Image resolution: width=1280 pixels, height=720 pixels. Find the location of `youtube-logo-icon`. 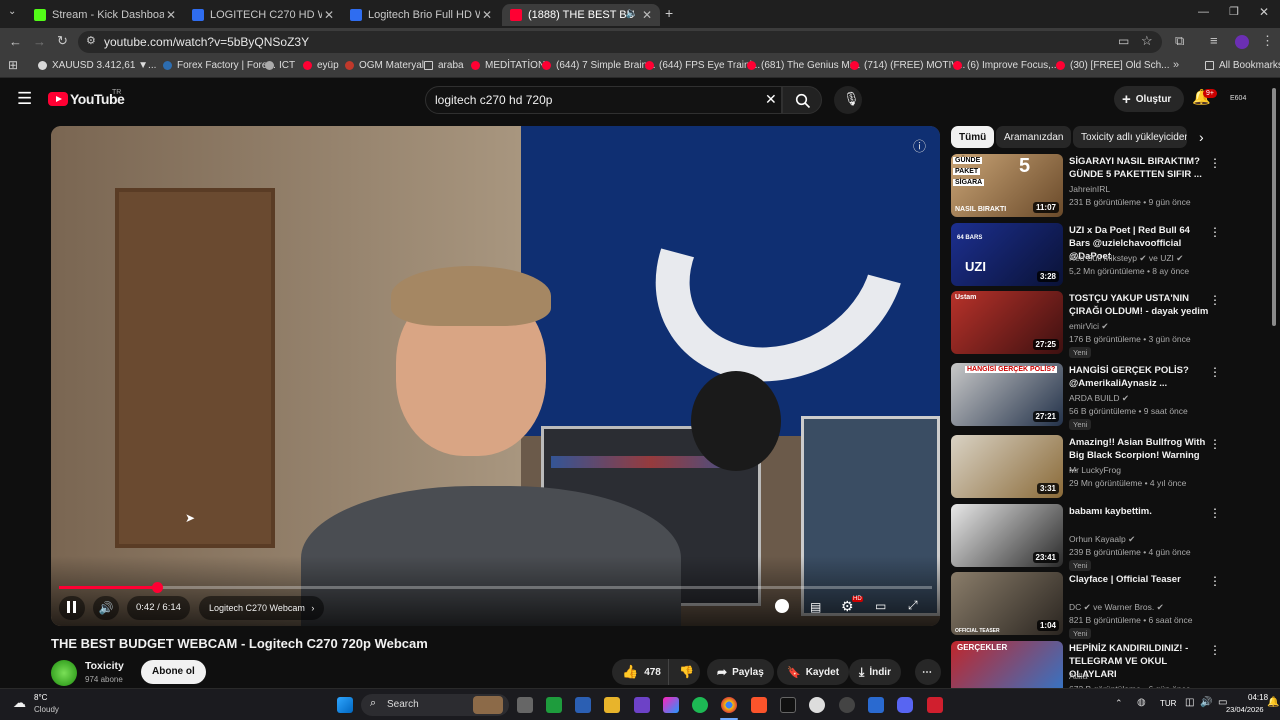

youtube-logo-icon is located at coordinates (58, 99).